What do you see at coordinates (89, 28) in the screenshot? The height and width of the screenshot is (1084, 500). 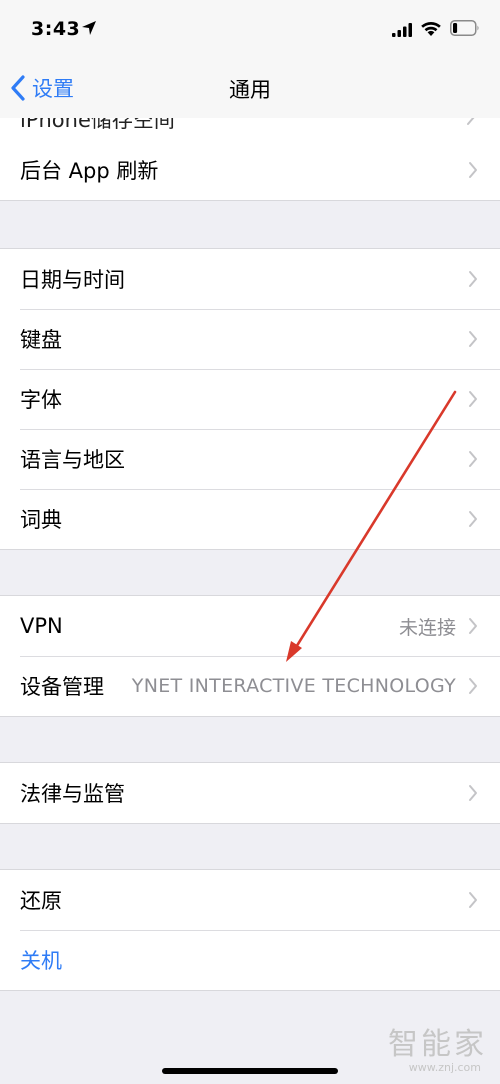 I see `location-arrow-icon` at bounding box center [89, 28].